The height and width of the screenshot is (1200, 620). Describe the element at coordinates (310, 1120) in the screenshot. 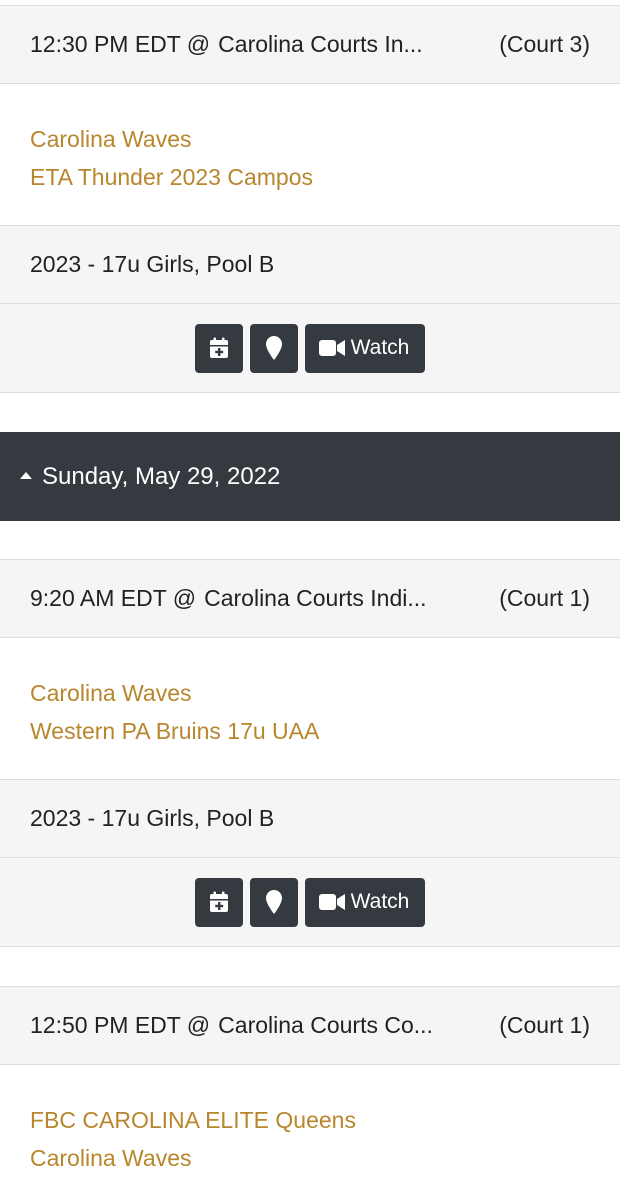

I see `team-link: FBC CAROLINA ELITE Queens` at that location.